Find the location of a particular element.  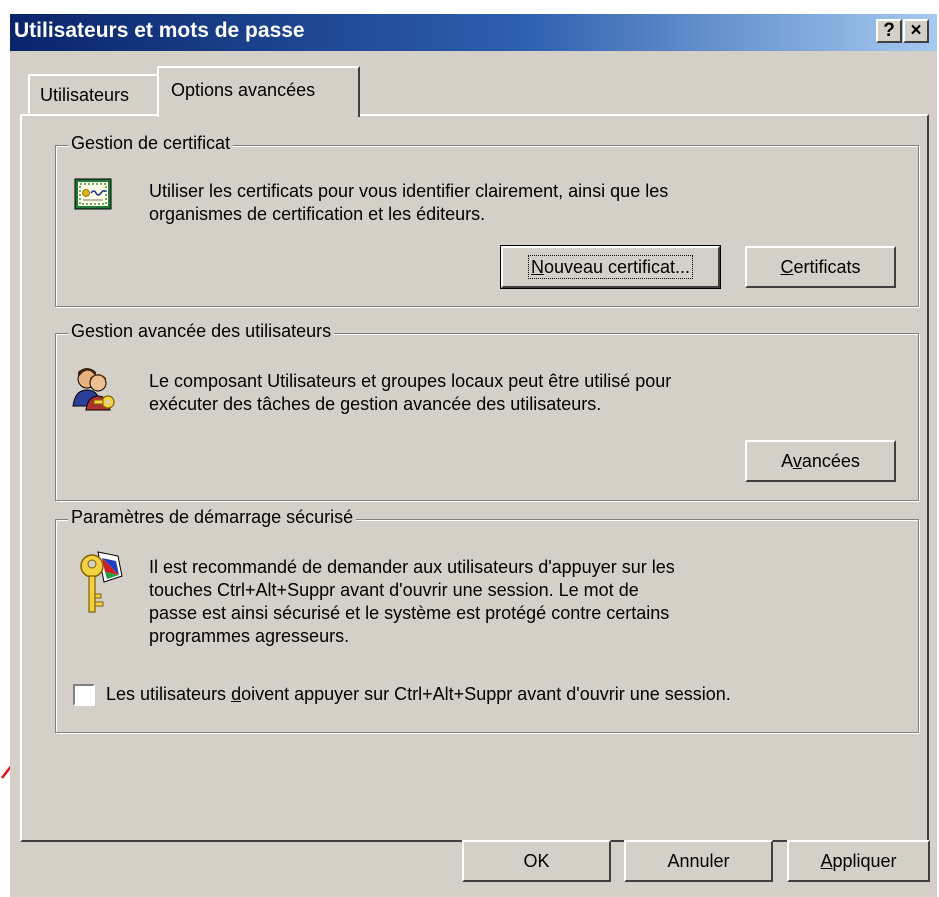

advanced-button: Avancées is located at coordinates (820, 461).